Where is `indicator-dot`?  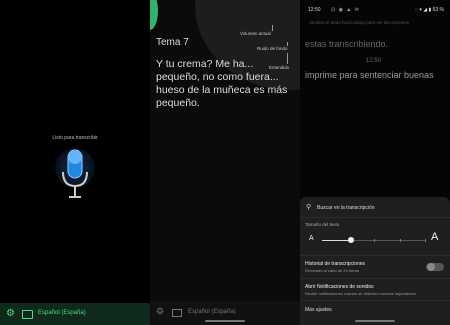 indicator-dot is located at coordinates (154, 15).